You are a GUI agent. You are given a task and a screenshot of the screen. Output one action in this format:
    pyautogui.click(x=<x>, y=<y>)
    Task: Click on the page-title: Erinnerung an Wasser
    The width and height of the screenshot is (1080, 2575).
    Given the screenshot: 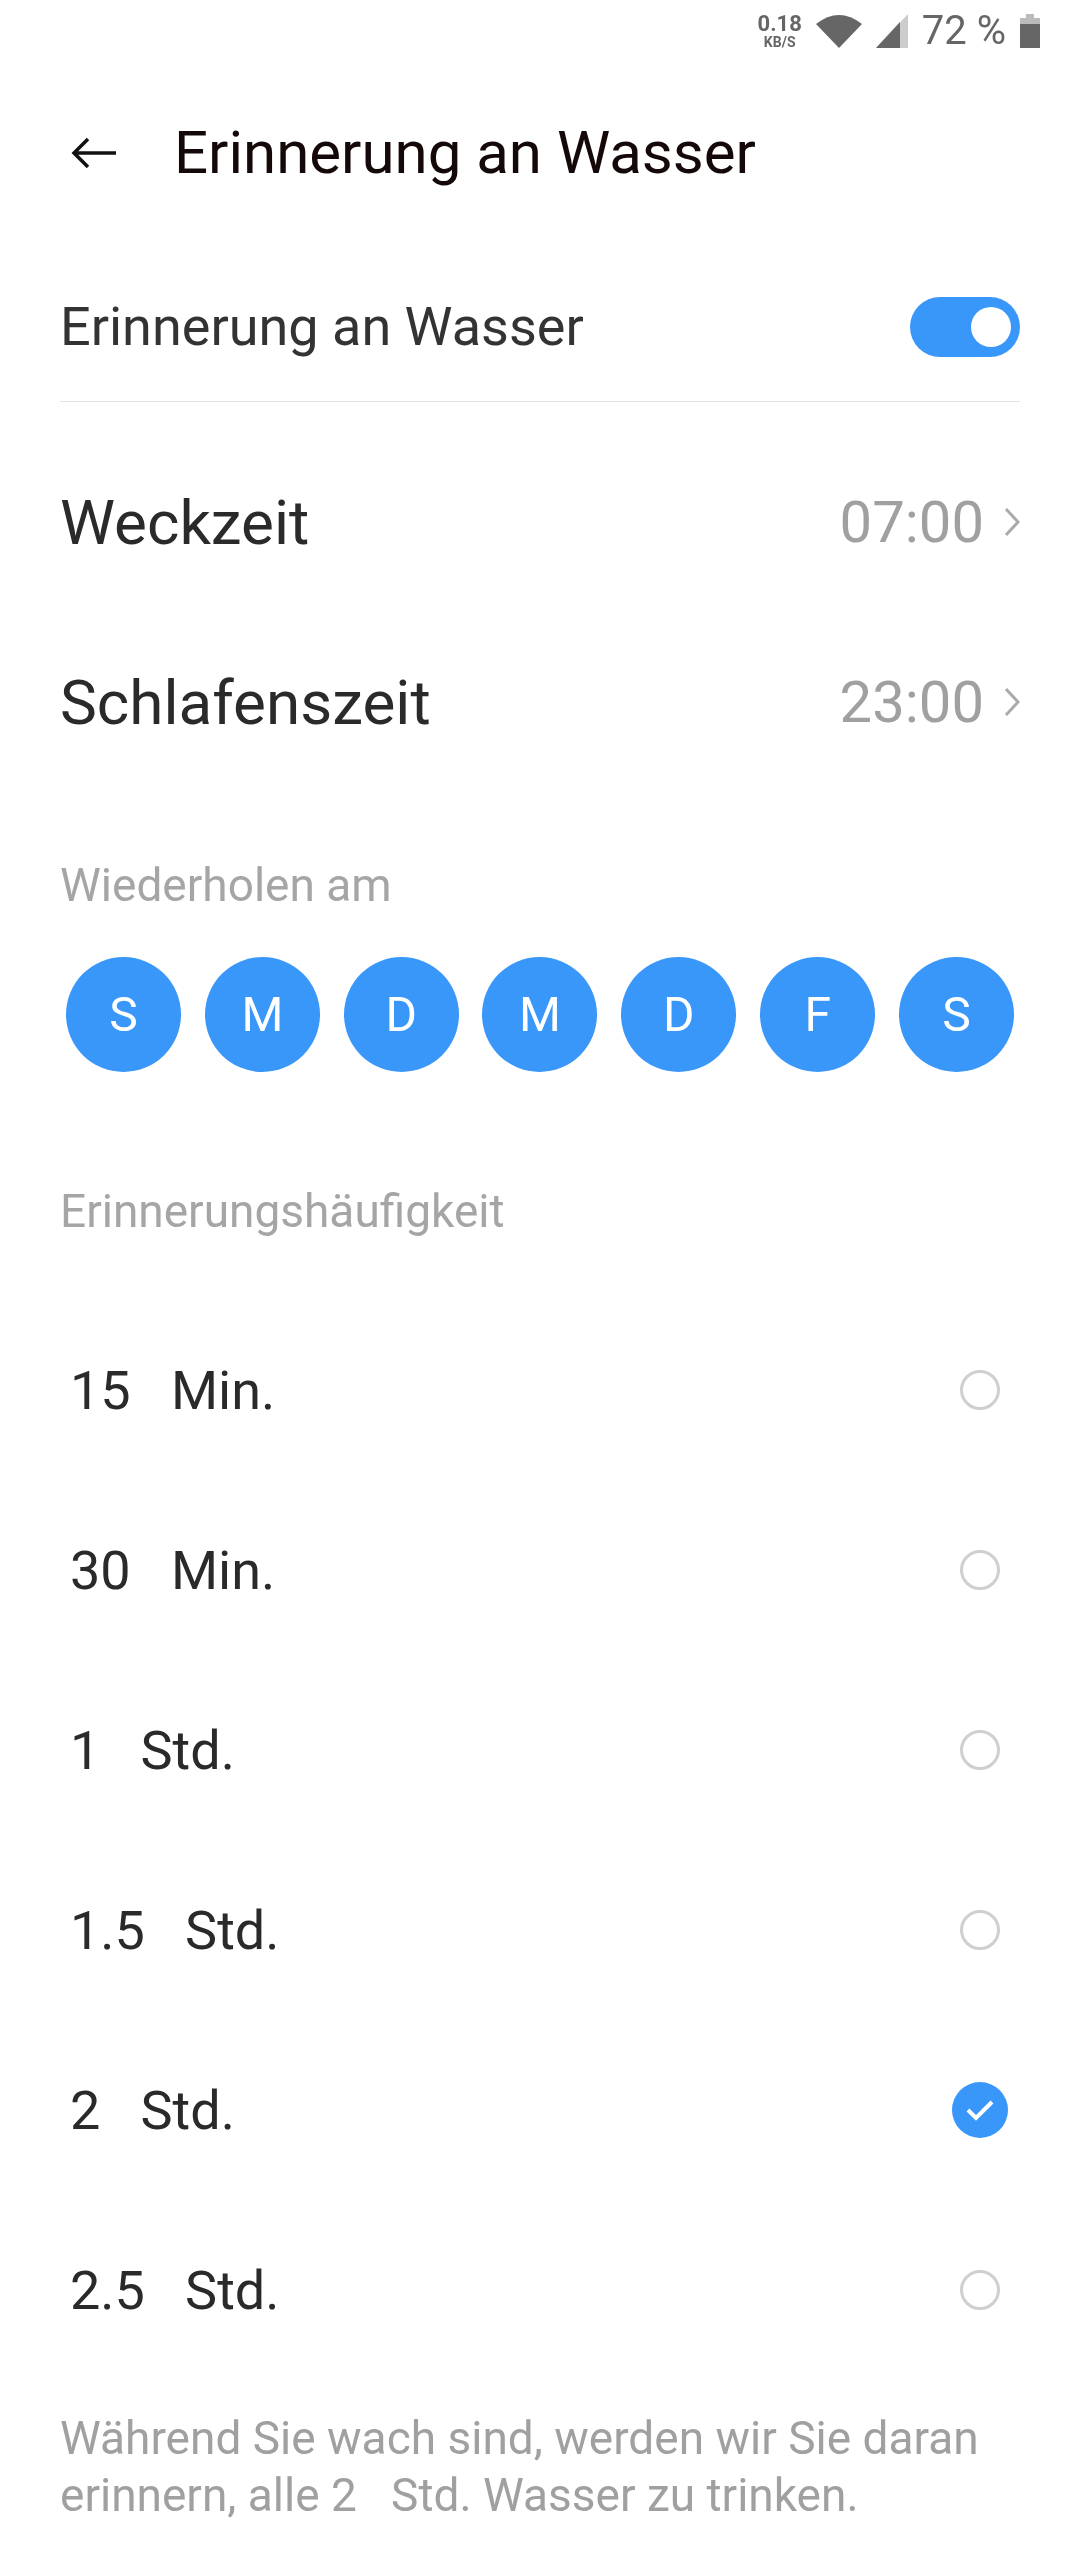 What is the action you would take?
    pyautogui.click(x=465, y=153)
    